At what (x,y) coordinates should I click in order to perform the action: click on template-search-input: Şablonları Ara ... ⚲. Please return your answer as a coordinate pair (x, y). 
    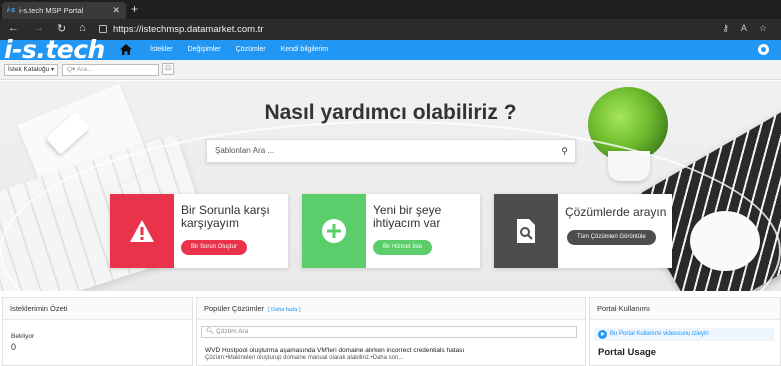
    Looking at the image, I should click on (391, 151).